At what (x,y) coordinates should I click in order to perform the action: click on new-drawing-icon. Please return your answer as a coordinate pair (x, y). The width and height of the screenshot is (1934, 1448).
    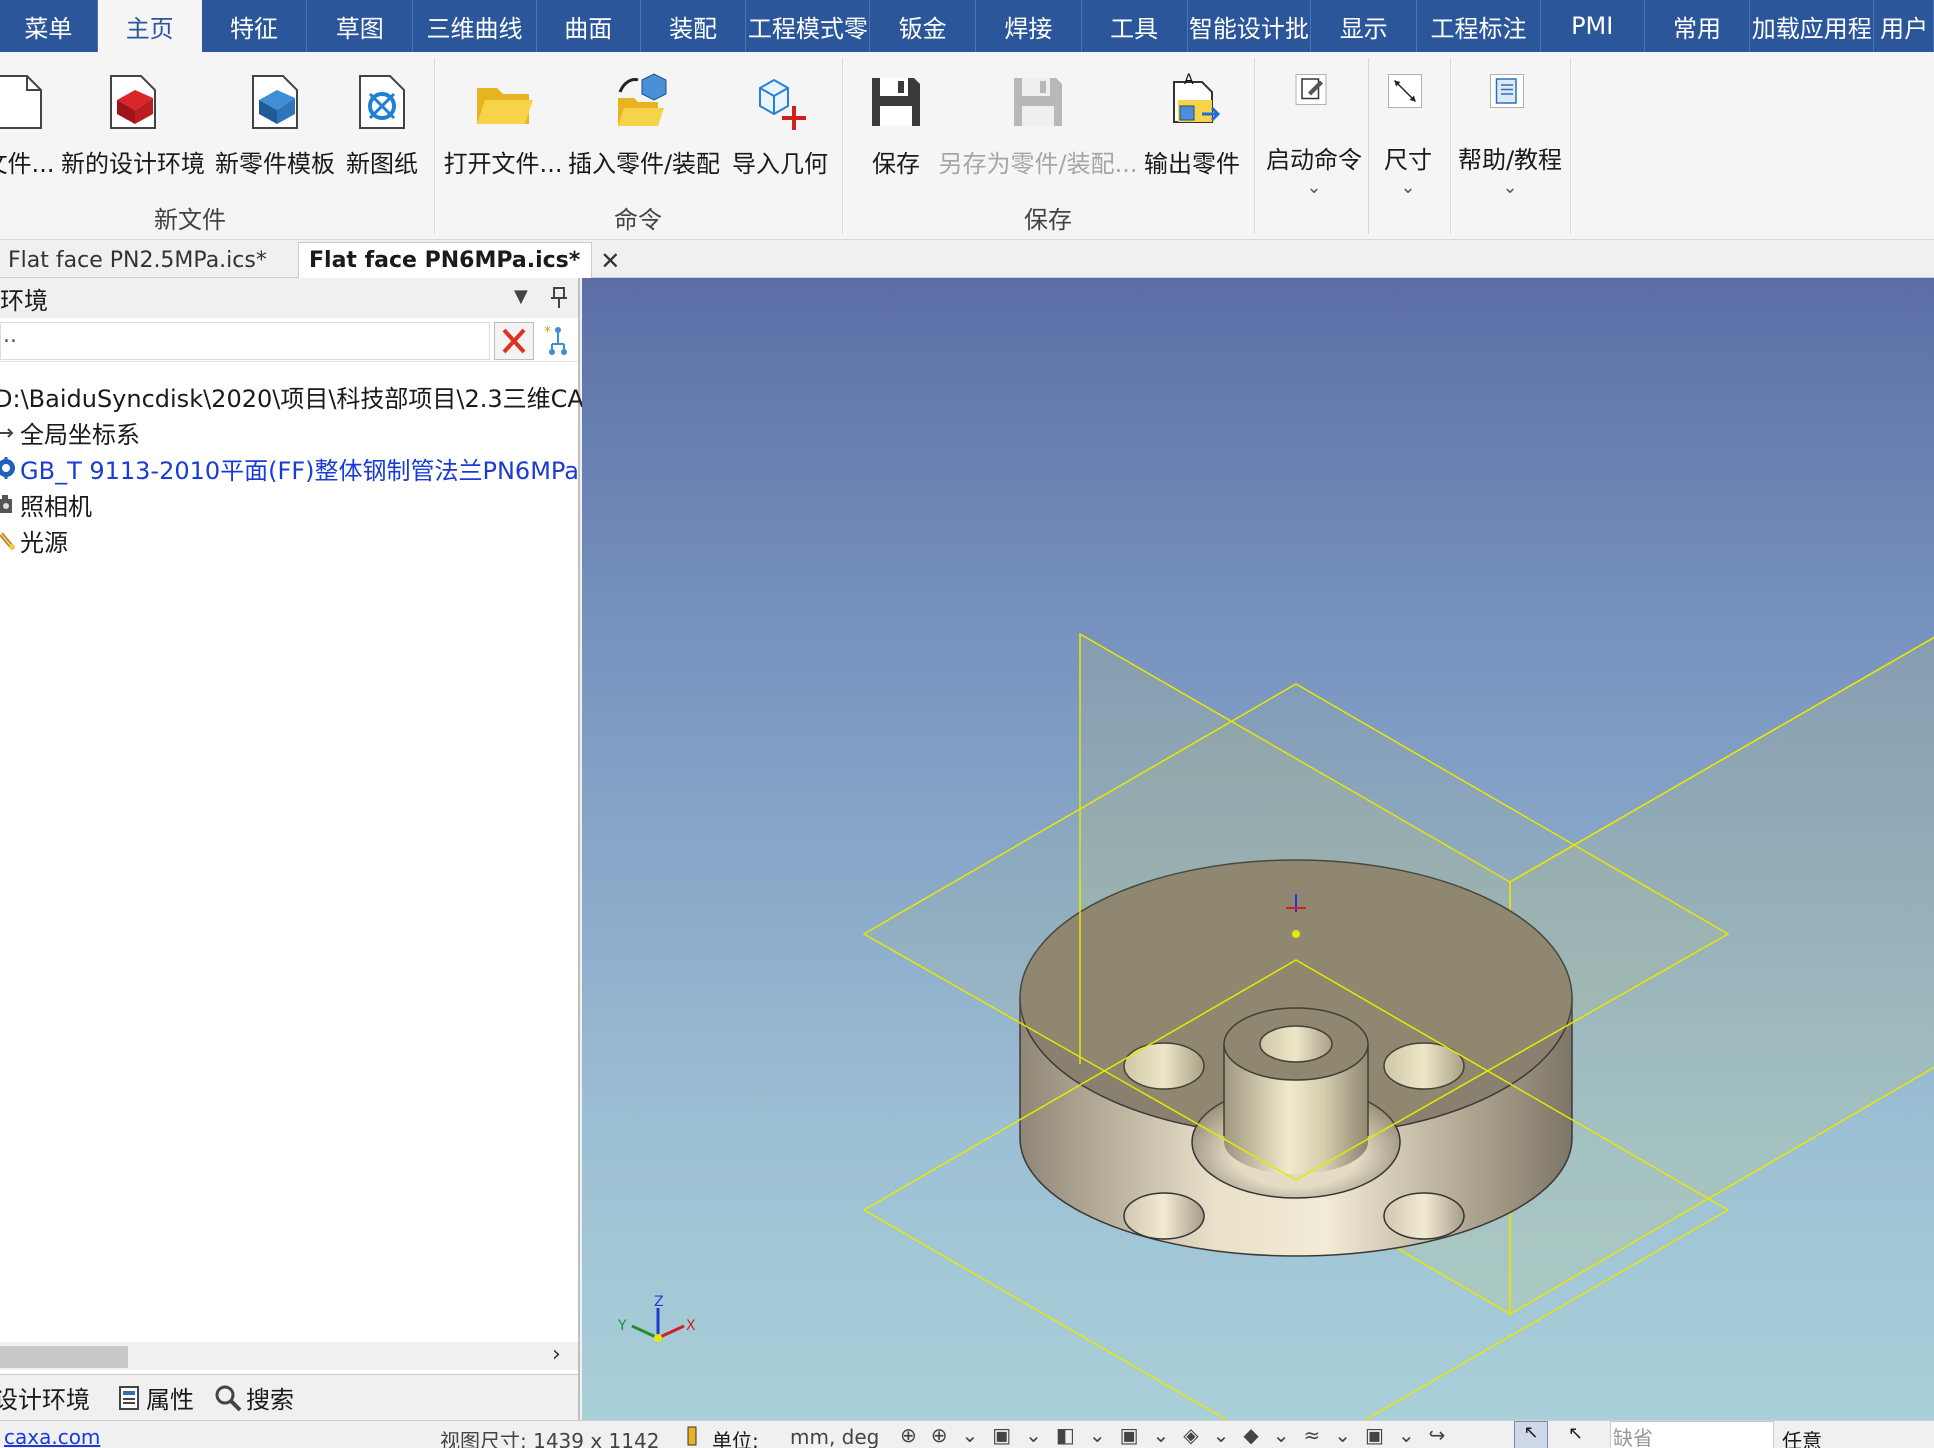
    Looking at the image, I should click on (382, 102).